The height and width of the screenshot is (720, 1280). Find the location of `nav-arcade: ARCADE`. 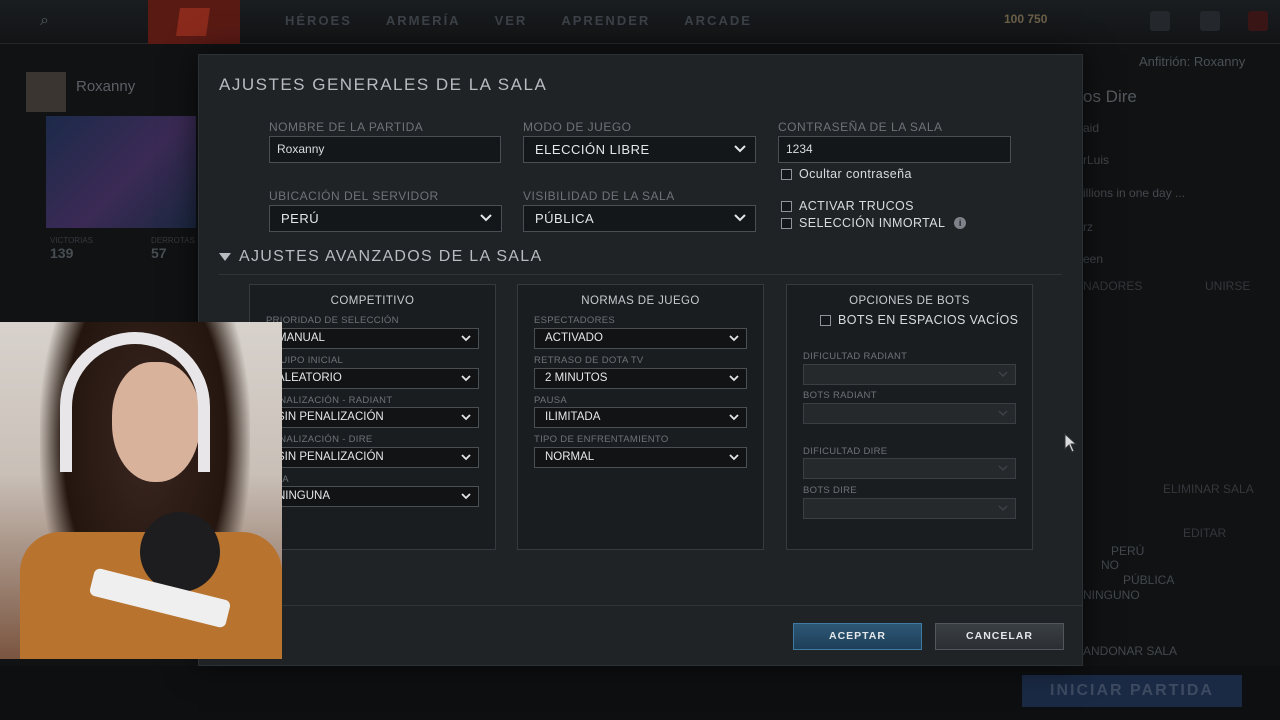

nav-arcade: ARCADE is located at coordinates (718, 20).